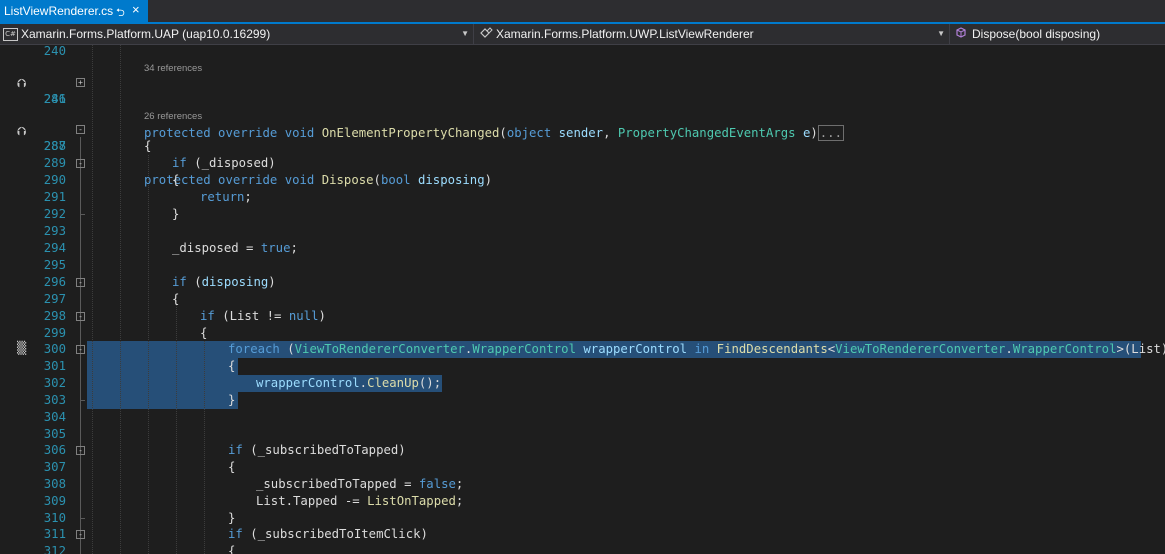 The height and width of the screenshot is (554, 1165). Describe the element at coordinates (54, 417) in the screenshot. I see `code-line: 304` at that location.